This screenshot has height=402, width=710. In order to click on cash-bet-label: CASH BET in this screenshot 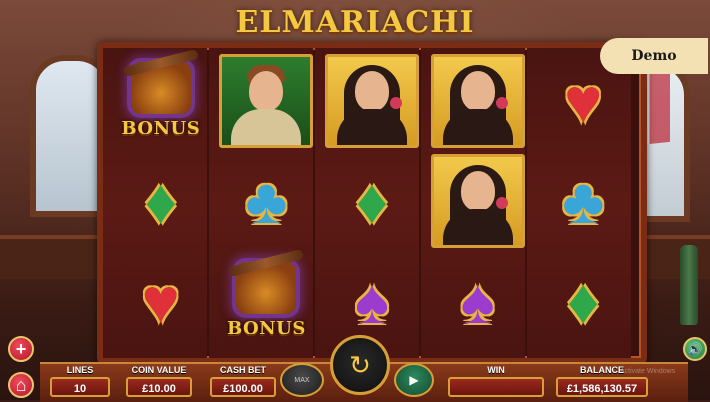, I will do `click(242, 370)`.